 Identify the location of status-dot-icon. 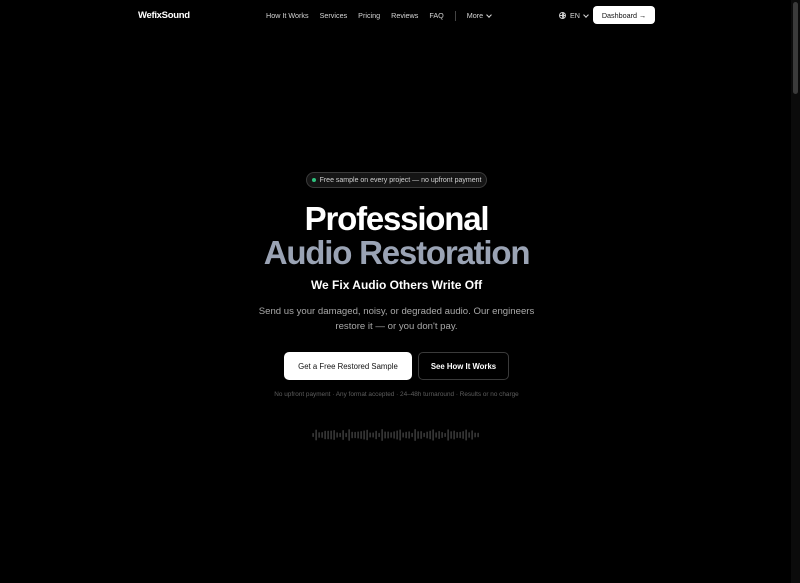
(313, 180).